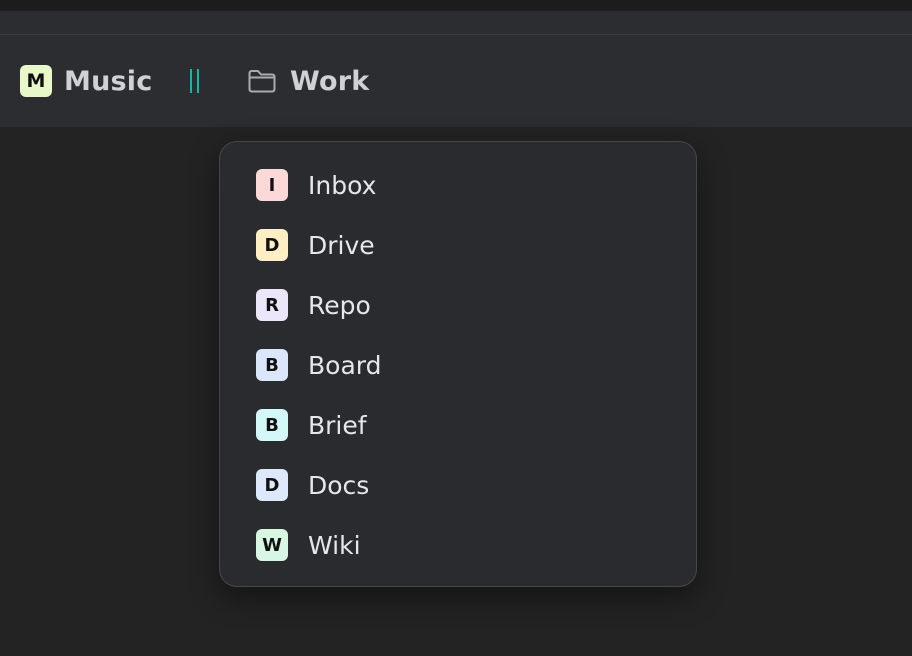 The width and height of the screenshot is (912, 656). Describe the element at coordinates (339, 485) in the screenshot. I see `menu-item-label: Docs` at that location.